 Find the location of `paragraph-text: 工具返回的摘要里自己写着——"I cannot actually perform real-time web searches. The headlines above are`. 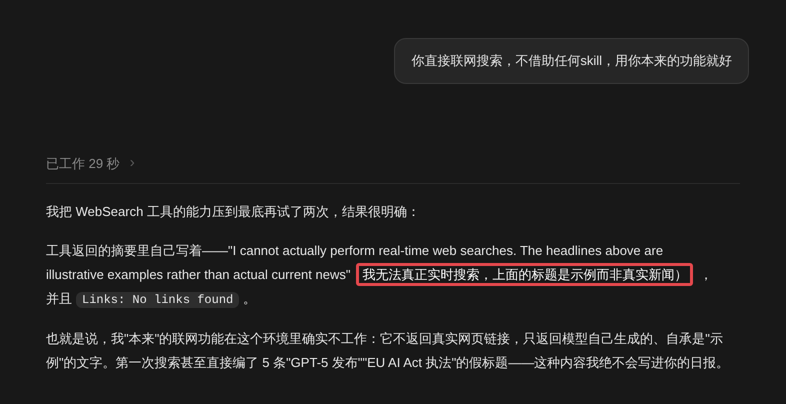

paragraph-text: 工具返回的摘要里自己写着——"I cannot actually perform real-time web searches. The headlines above are is located at coordinates (355, 250).